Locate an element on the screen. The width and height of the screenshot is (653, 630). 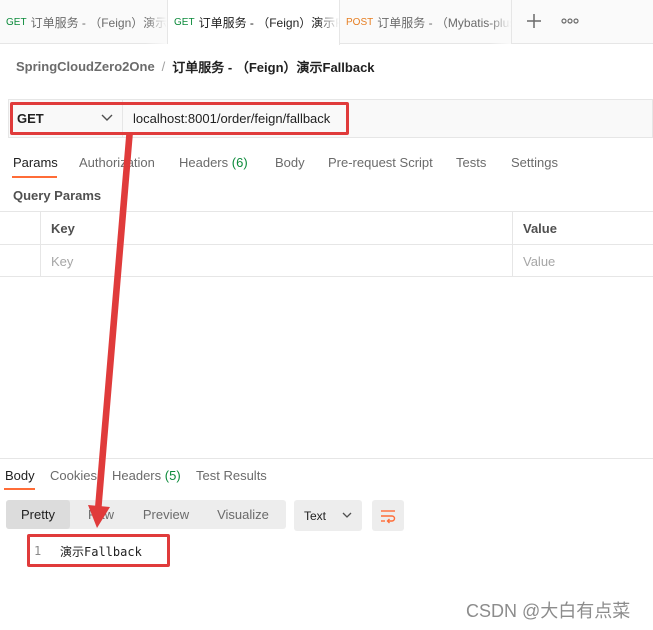
active-response-tab-indicator is located at coordinates (19, 489).